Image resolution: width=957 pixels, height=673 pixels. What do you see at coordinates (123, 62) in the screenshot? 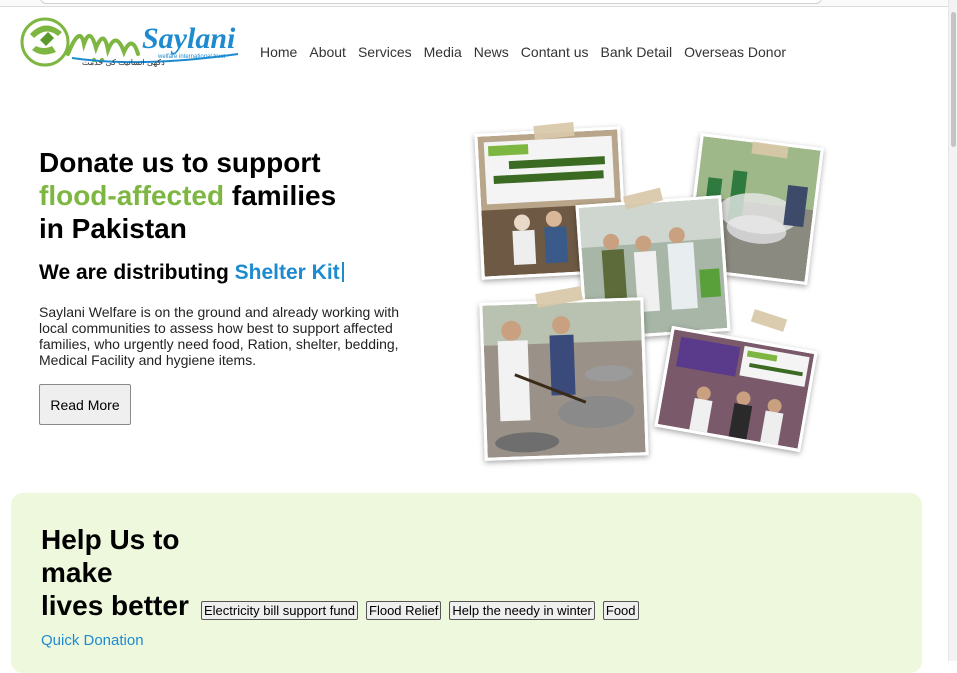
I see `logo-urdu-tagline: دکھی انسانیت کی خدمت` at bounding box center [123, 62].